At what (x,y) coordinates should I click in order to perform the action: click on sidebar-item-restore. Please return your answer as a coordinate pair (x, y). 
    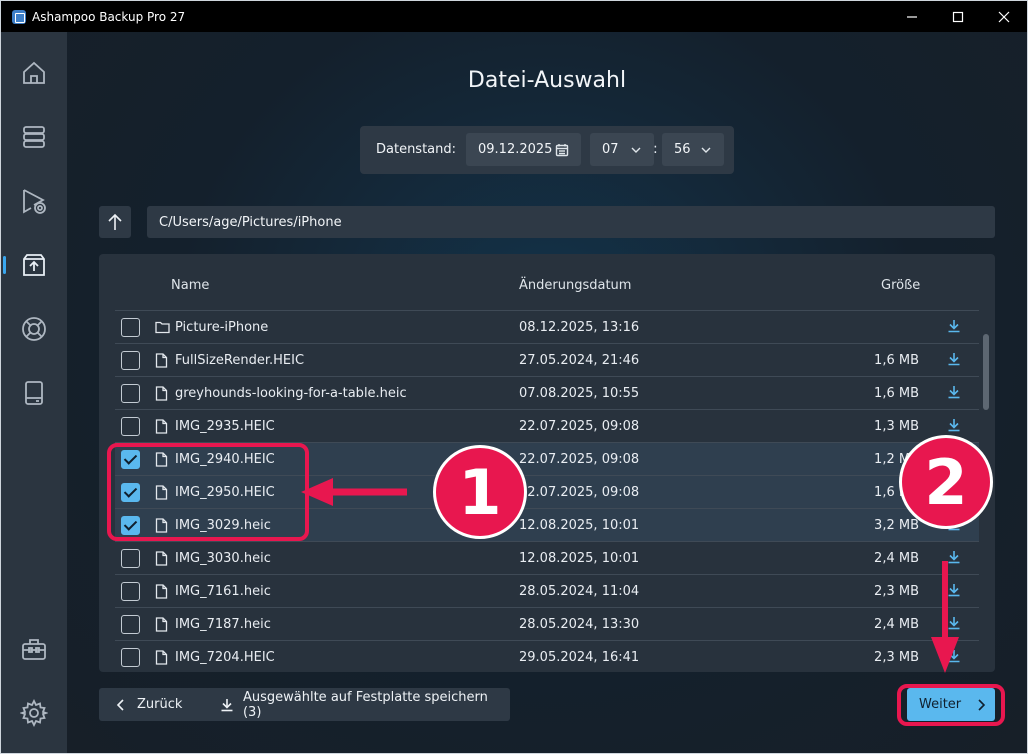
    Looking at the image, I should click on (34, 265).